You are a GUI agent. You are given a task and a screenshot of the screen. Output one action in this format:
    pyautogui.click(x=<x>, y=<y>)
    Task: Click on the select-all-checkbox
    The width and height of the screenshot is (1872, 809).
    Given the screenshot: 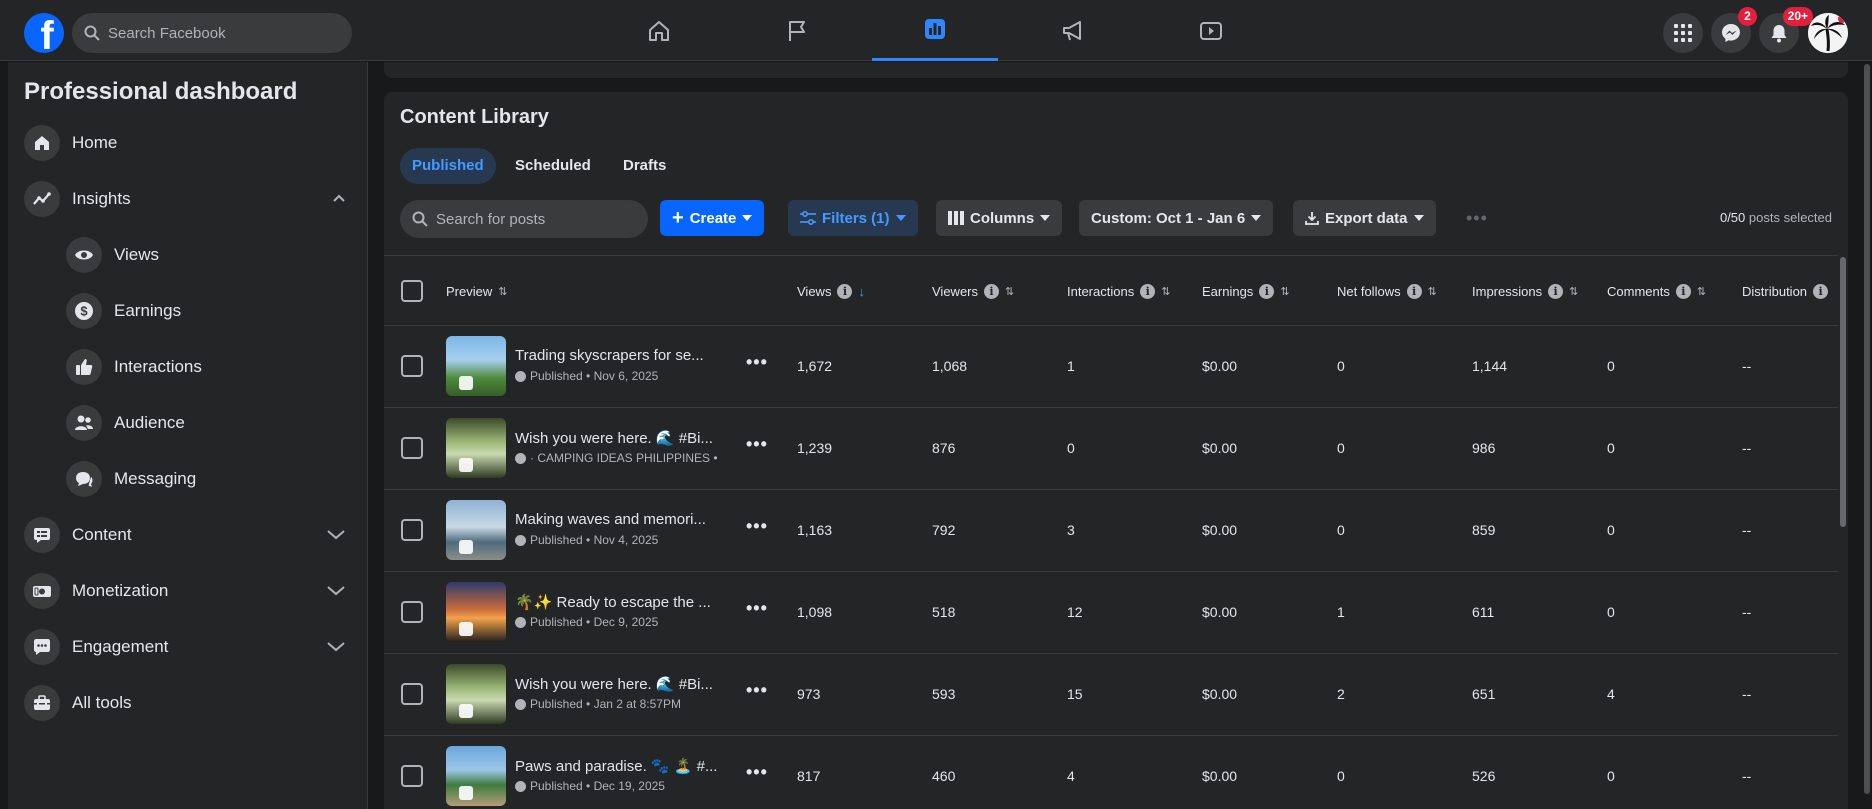 What is the action you would take?
    pyautogui.click(x=412, y=291)
    